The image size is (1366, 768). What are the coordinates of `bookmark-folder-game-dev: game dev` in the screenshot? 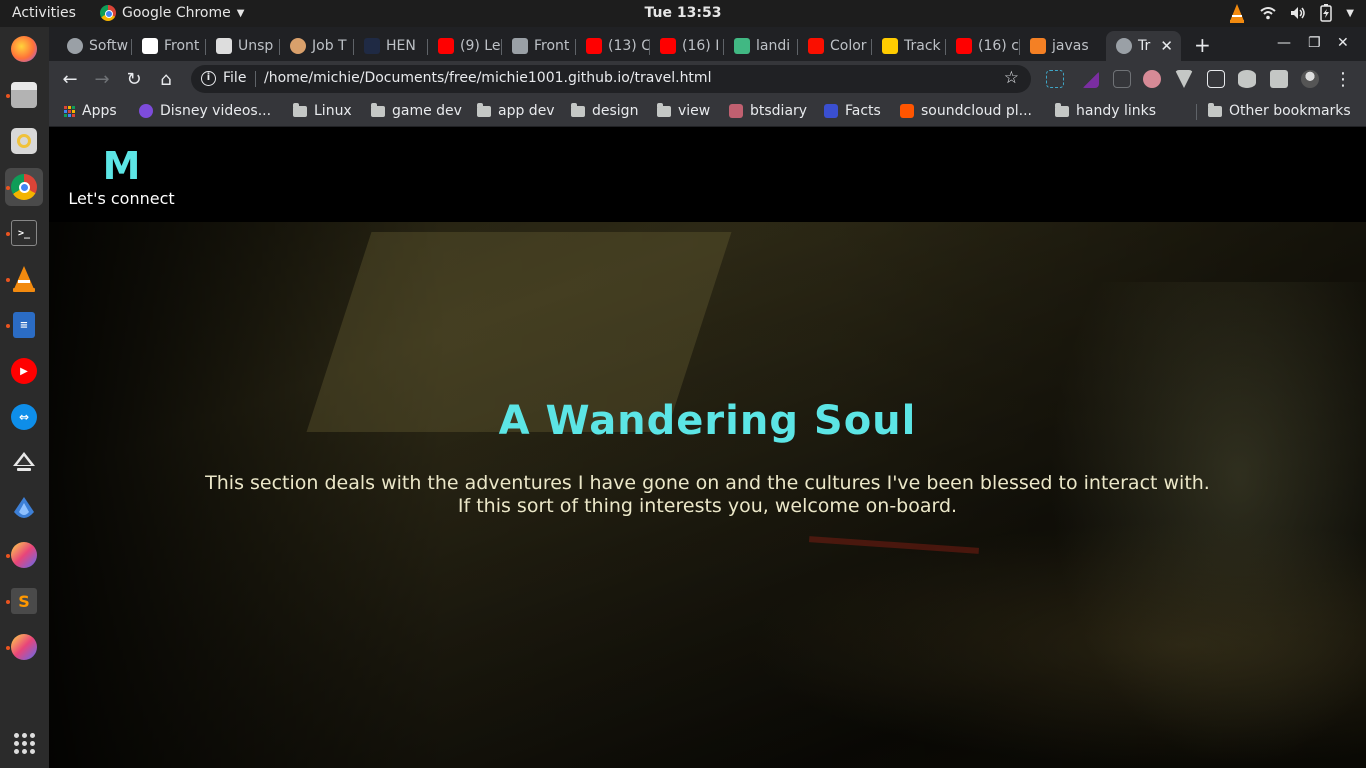 It's located at (416, 110).